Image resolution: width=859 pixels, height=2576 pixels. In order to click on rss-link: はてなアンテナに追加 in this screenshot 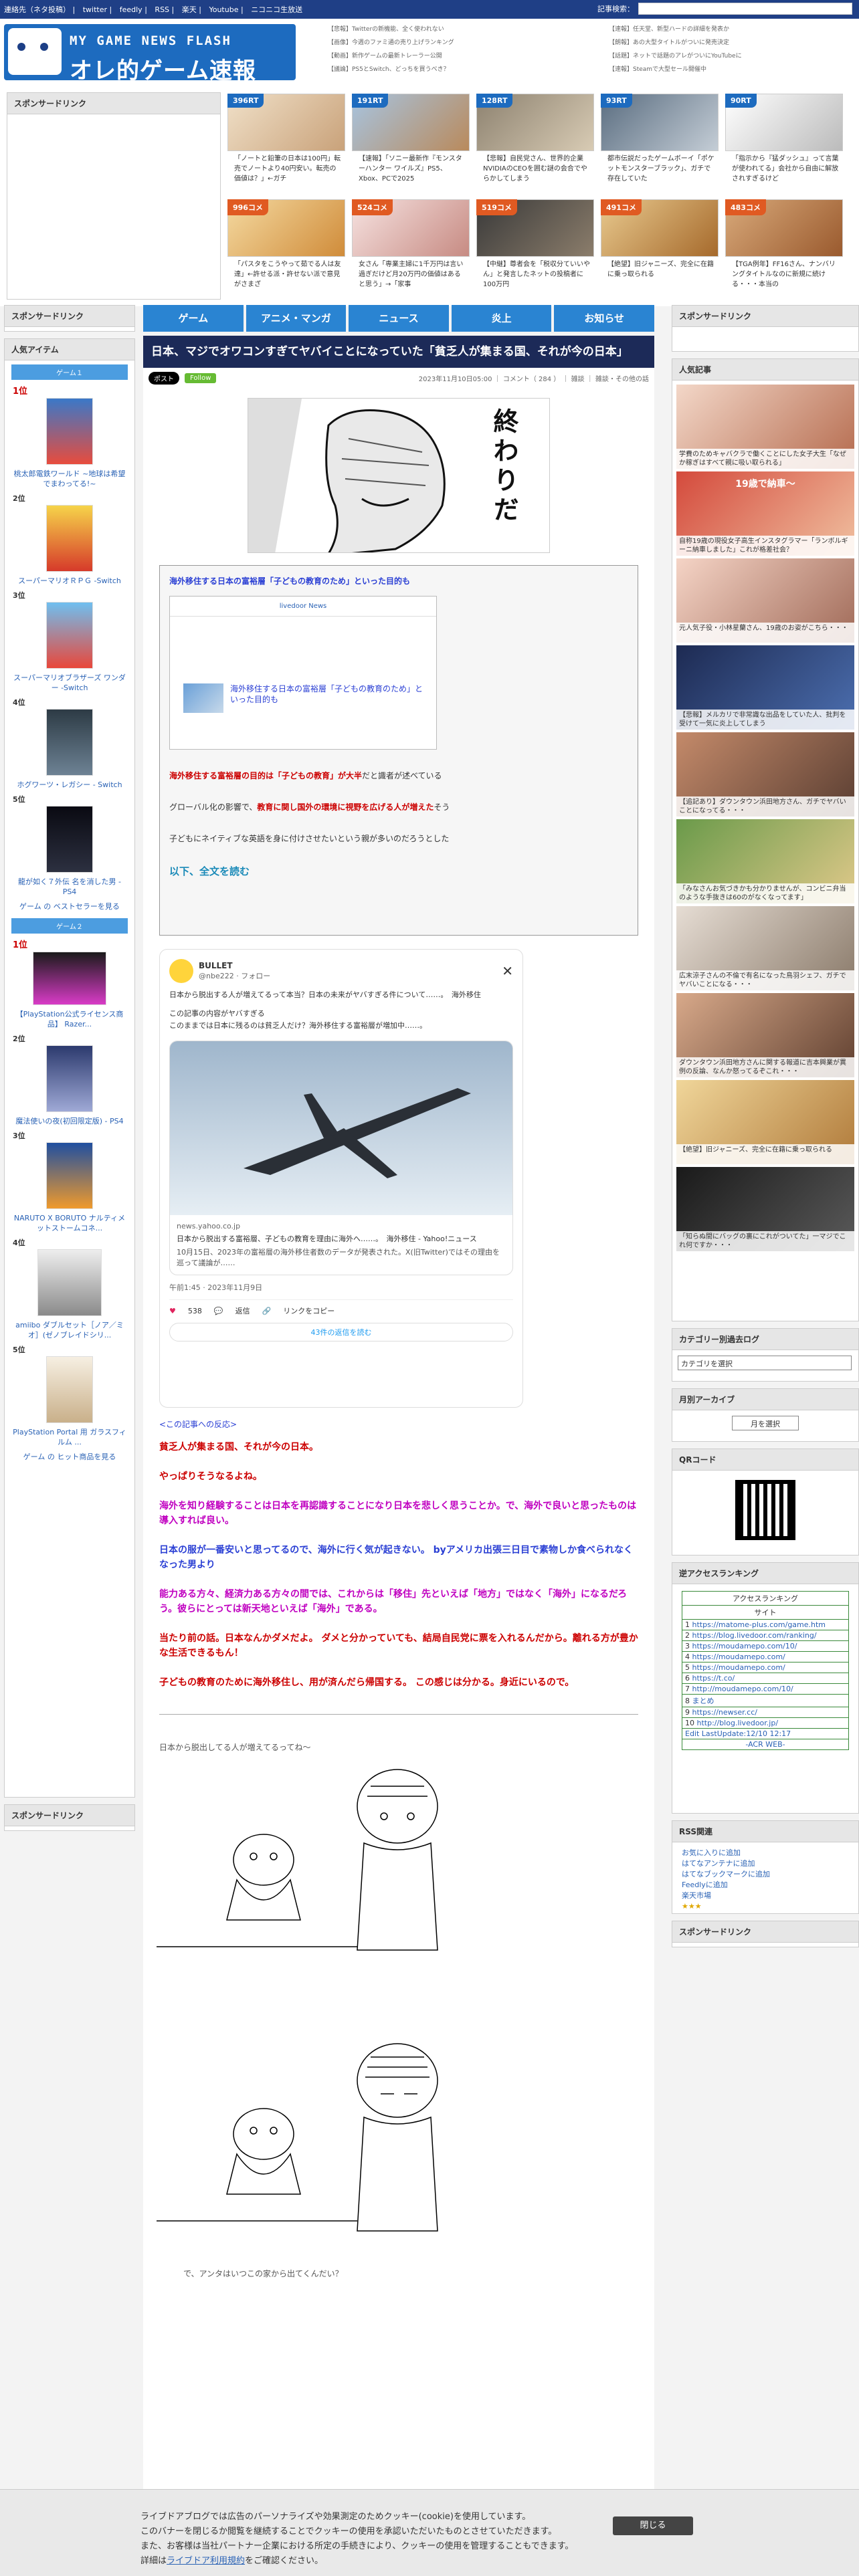, I will do `click(765, 1863)`.